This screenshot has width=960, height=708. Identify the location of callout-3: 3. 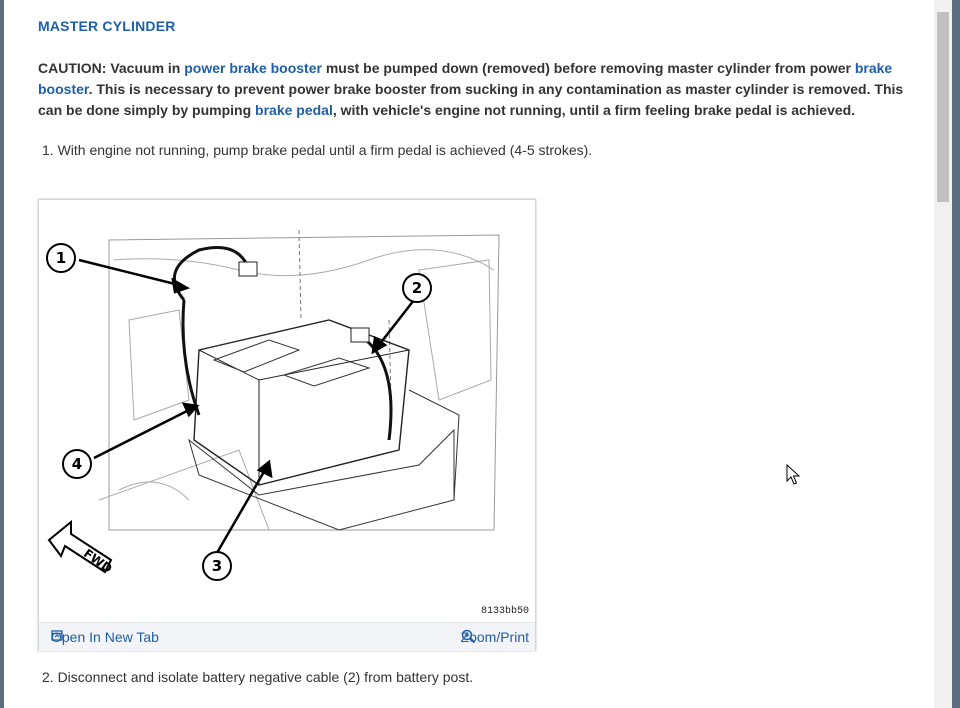
(217, 566).